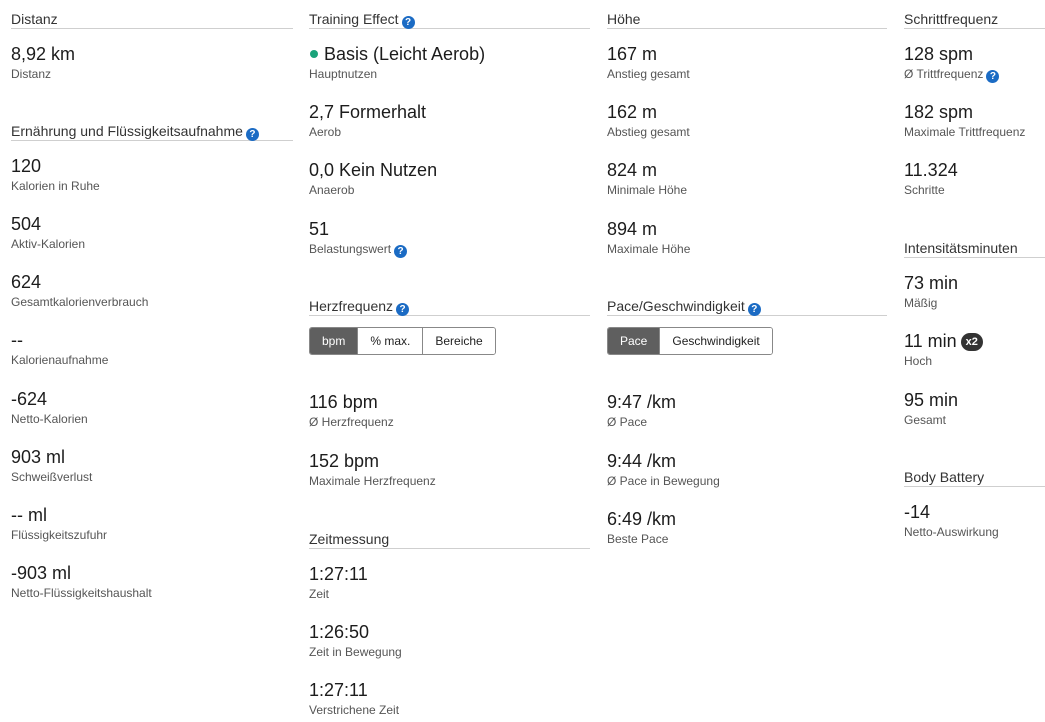 This screenshot has height=722, width=1045. Describe the element at coordinates (372, 469) in the screenshot. I see `stat-max-hr: 152 bpm Maximale Herzfrequenz` at that location.